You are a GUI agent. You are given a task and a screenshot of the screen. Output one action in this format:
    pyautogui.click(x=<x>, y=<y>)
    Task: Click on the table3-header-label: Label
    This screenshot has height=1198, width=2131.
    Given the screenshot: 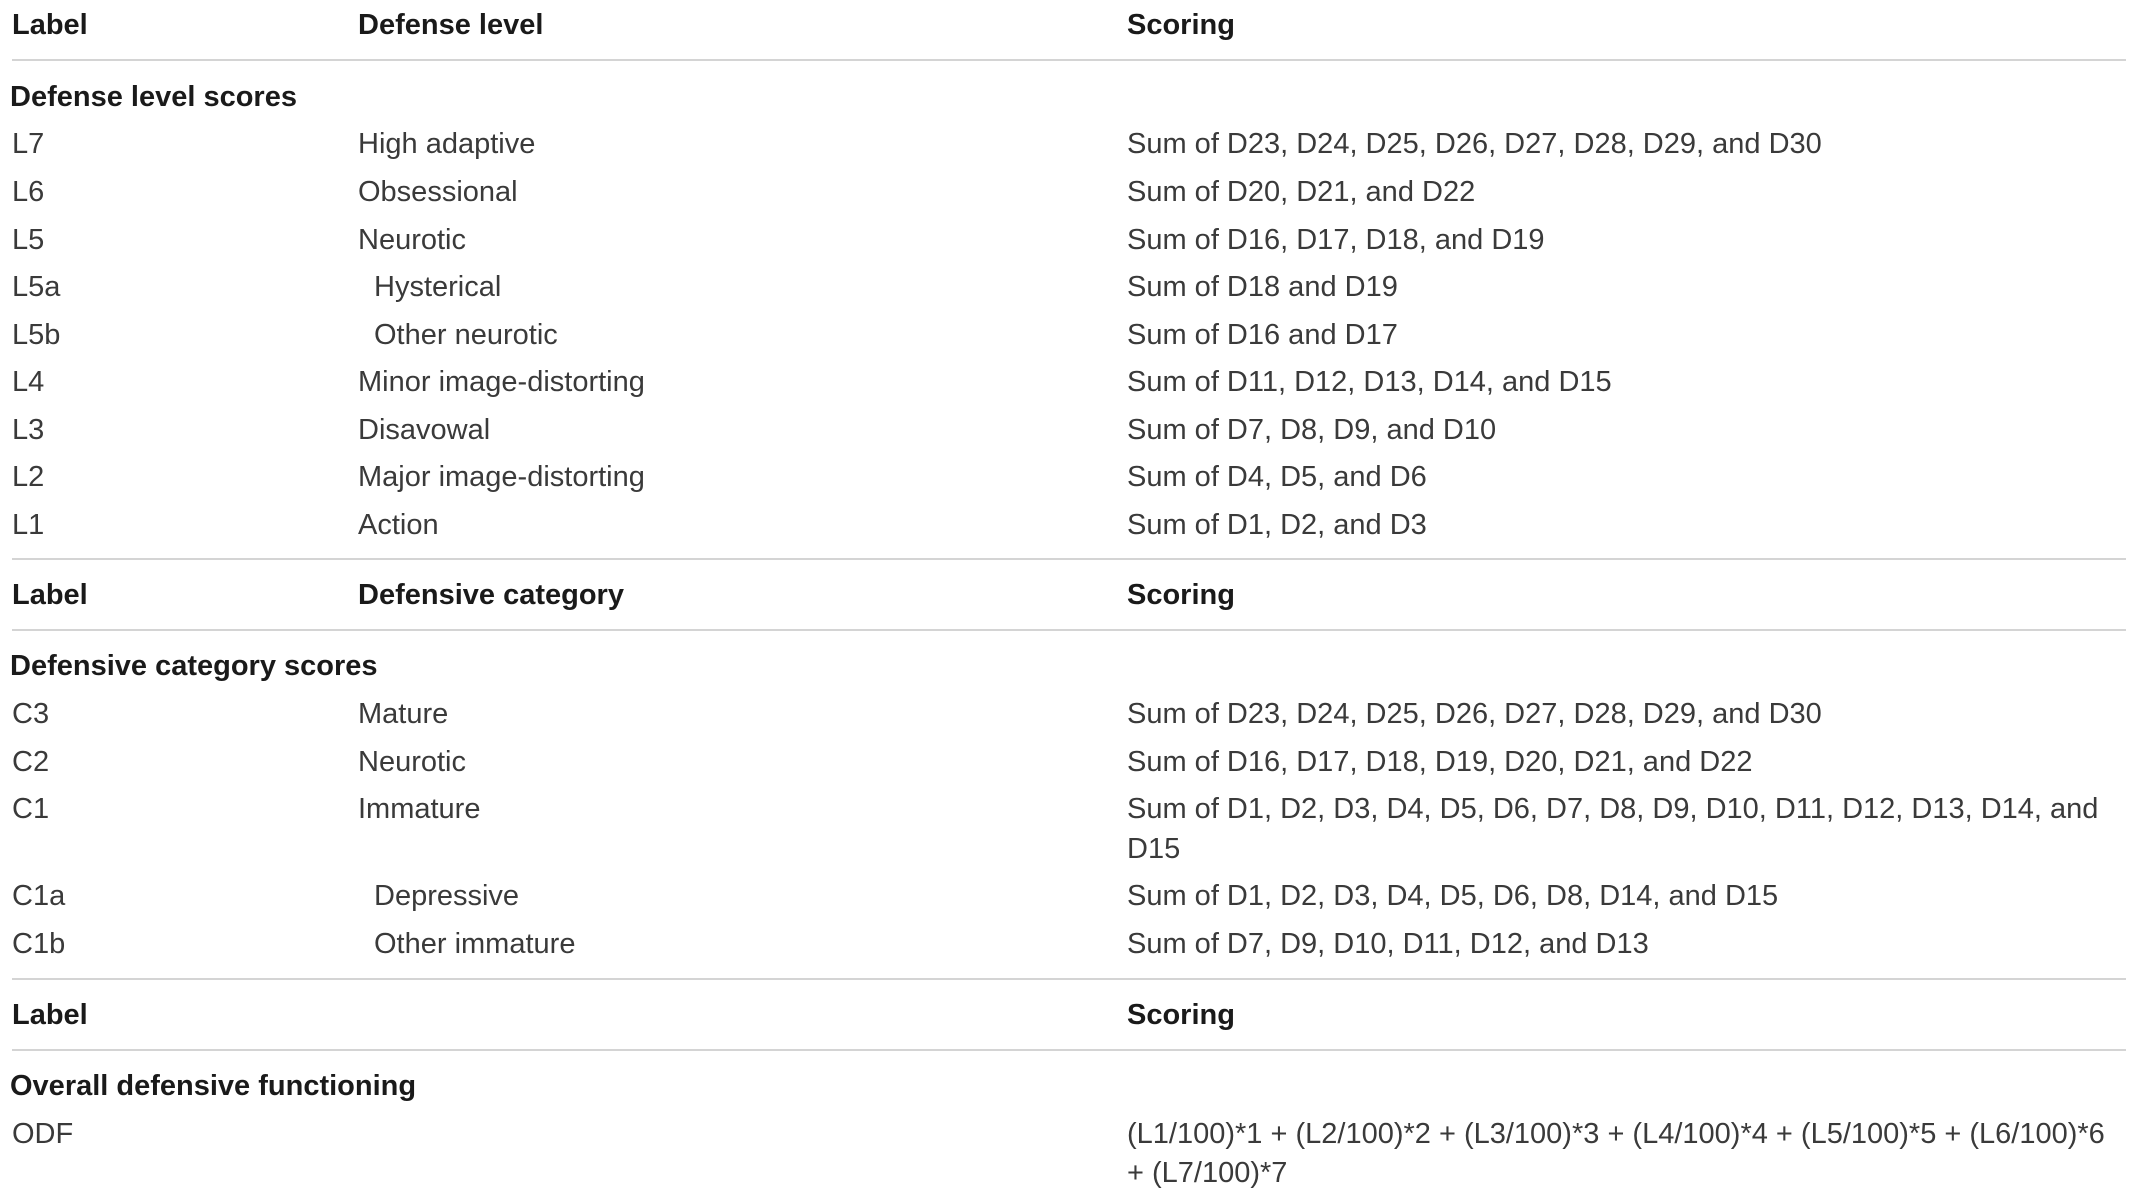 What is the action you would take?
    pyautogui.click(x=50, y=1015)
    